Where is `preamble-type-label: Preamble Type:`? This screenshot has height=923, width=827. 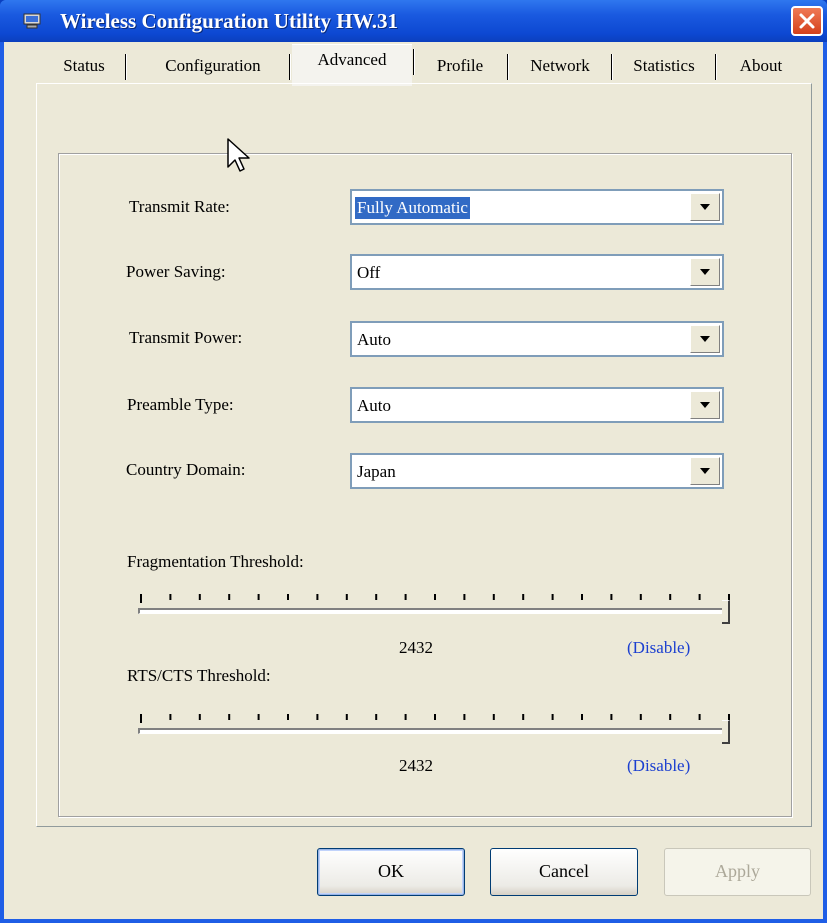 preamble-type-label: Preamble Type: is located at coordinates (180, 404).